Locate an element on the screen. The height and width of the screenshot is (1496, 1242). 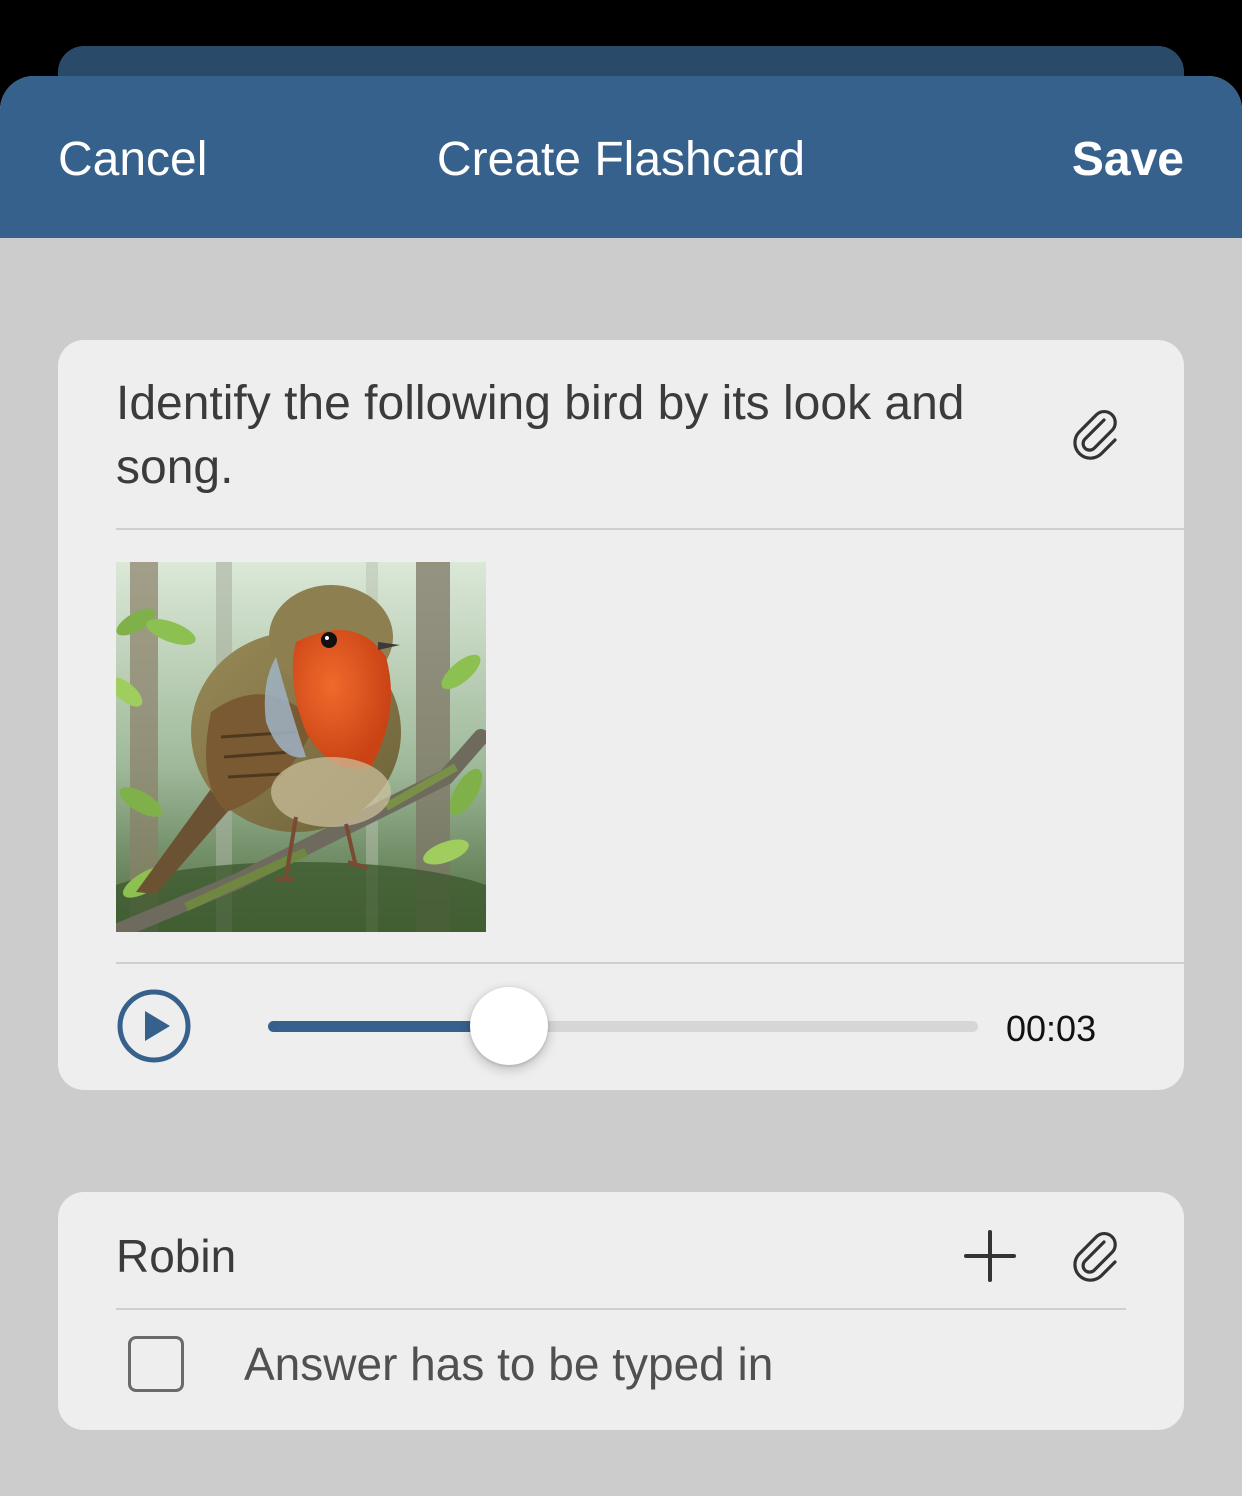
play-button is located at coordinates (154, 1026).